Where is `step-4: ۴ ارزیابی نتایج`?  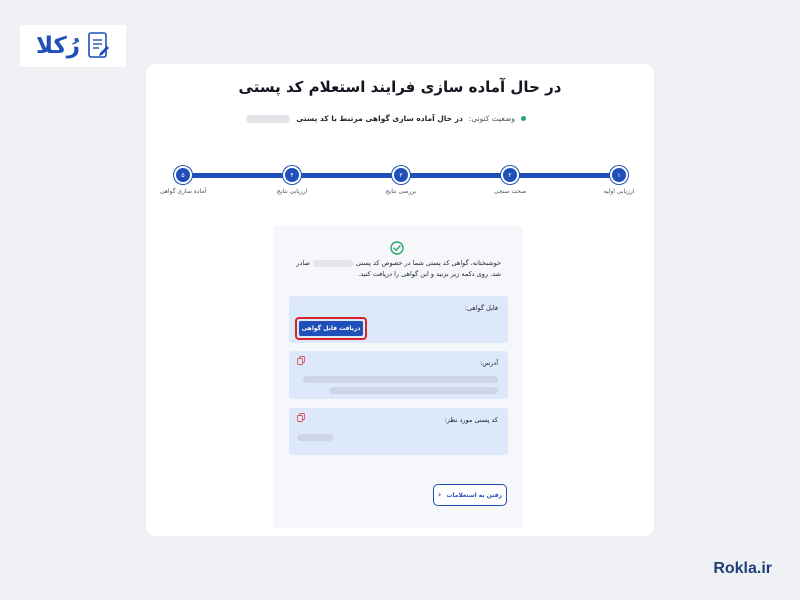 step-4: ۴ ارزیابی نتایج is located at coordinates (292, 180).